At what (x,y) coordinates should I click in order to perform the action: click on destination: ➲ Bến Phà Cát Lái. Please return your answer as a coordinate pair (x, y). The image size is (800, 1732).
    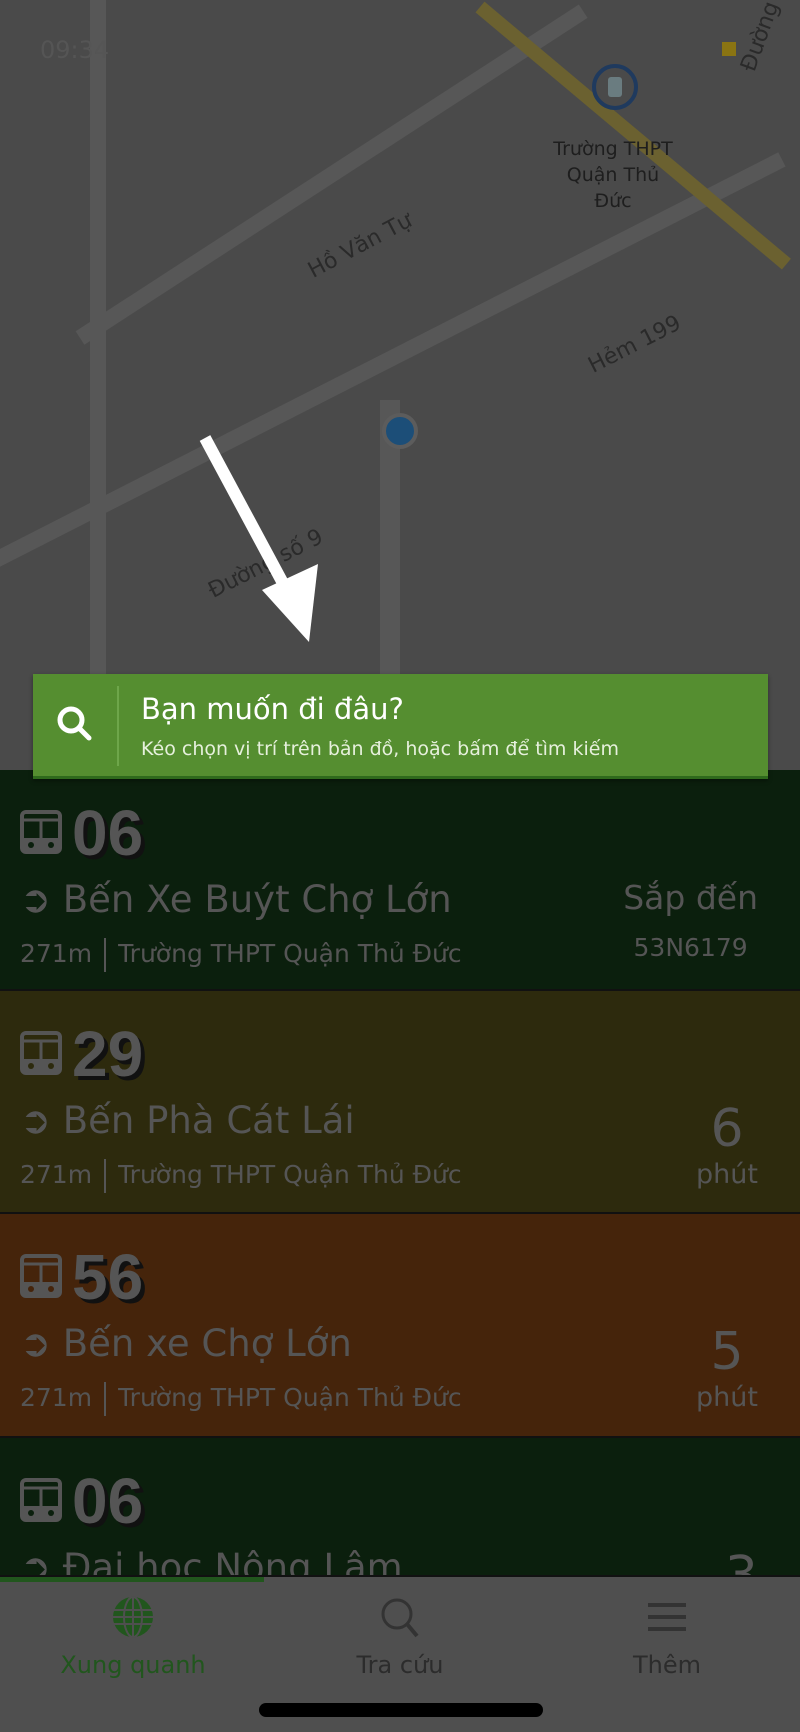
    Looking at the image, I should click on (187, 1120).